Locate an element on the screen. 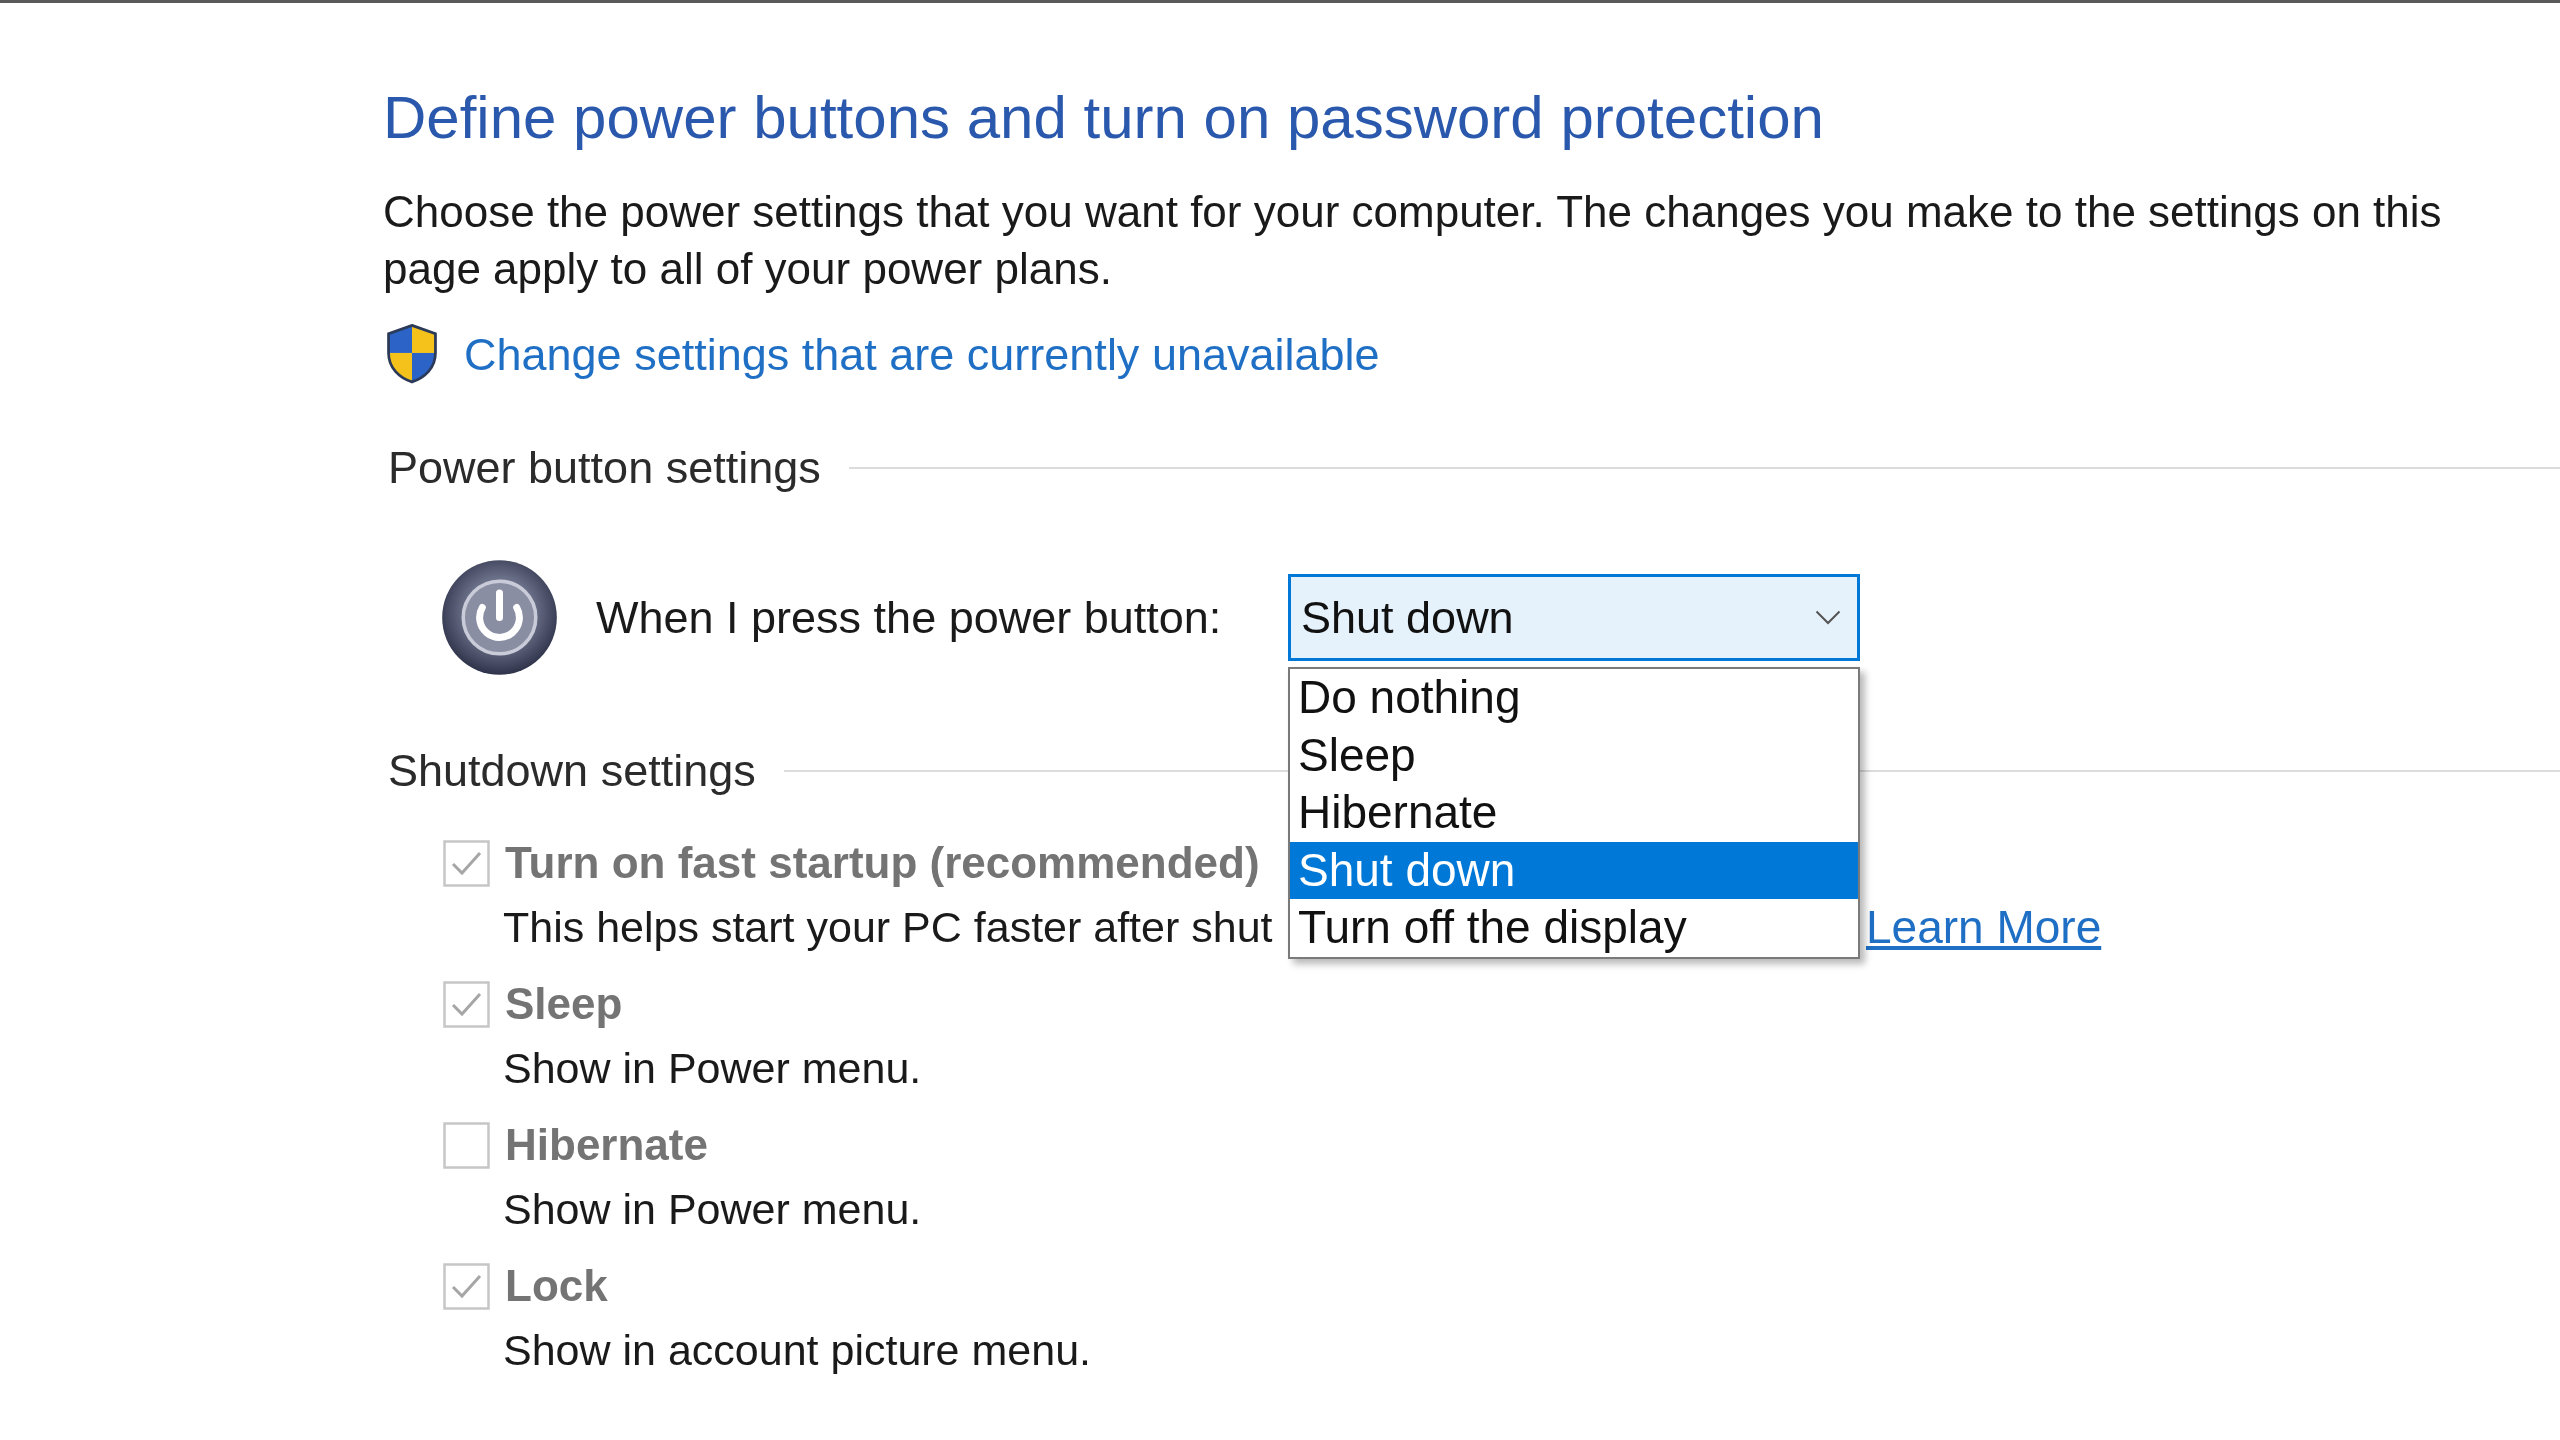 The image size is (2560, 1440). power-icon is located at coordinates (499, 617).